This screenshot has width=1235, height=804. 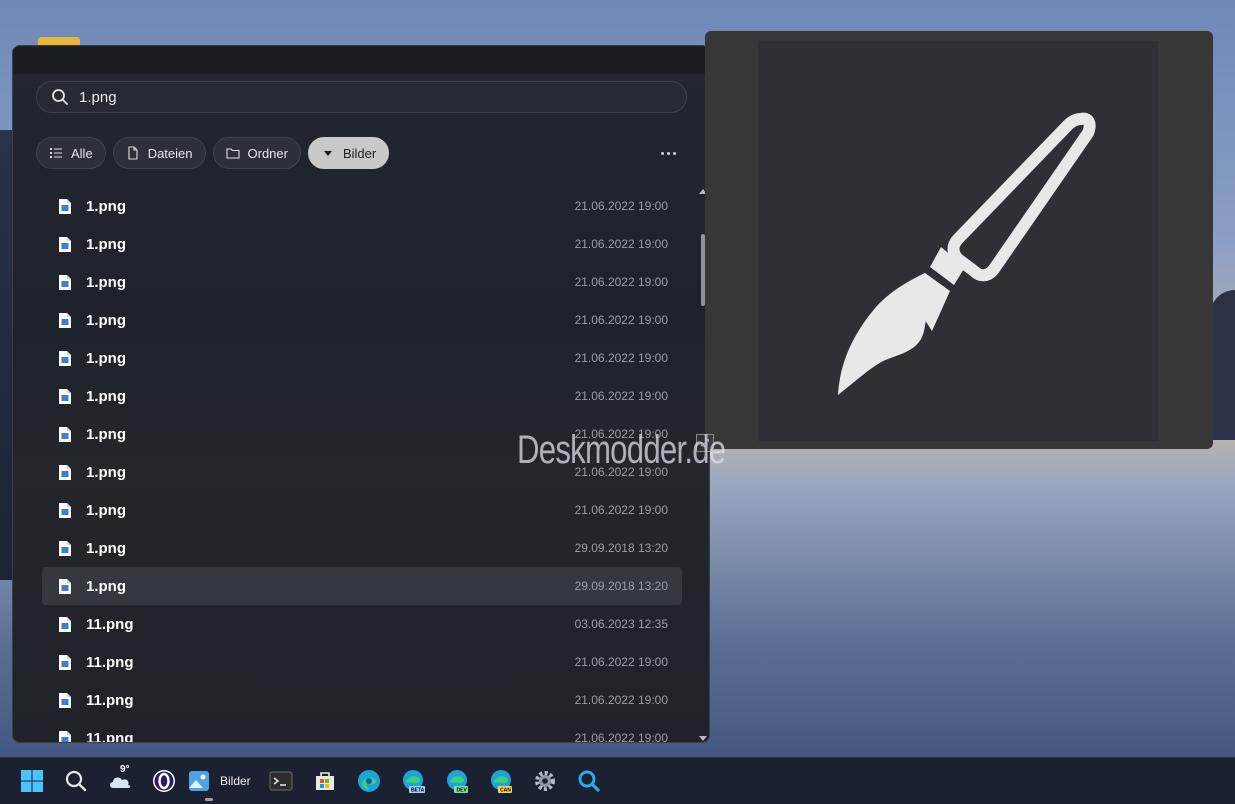 I want to click on windows-logo-icon, so click(x=32, y=781).